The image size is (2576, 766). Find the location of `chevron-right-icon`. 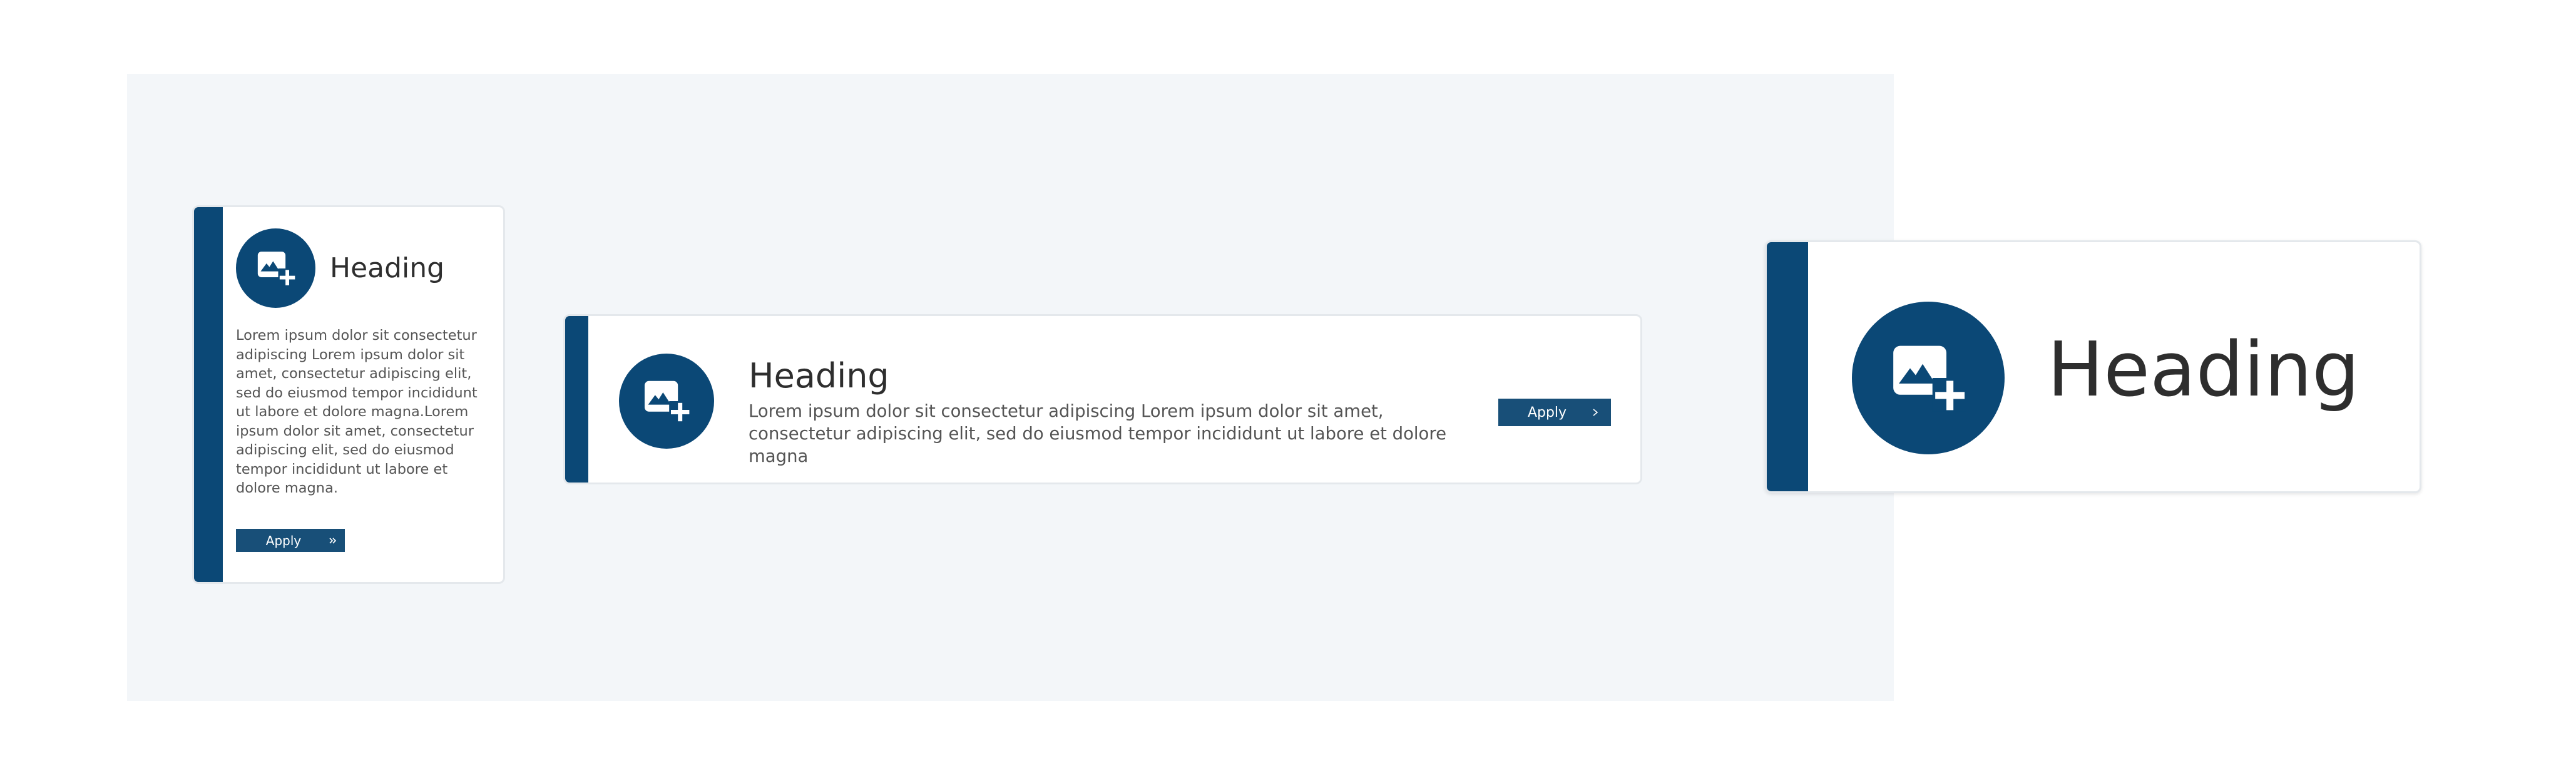

chevron-right-icon is located at coordinates (1595, 412).